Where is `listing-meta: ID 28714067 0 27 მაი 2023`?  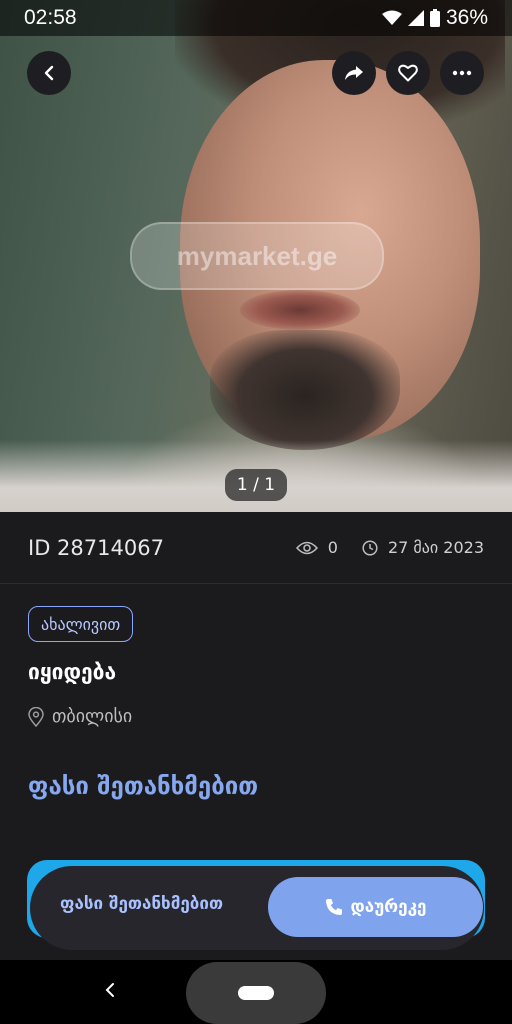
listing-meta: ID 28714067 0 27 მაი 2023 is located at coordinates (256, 548).